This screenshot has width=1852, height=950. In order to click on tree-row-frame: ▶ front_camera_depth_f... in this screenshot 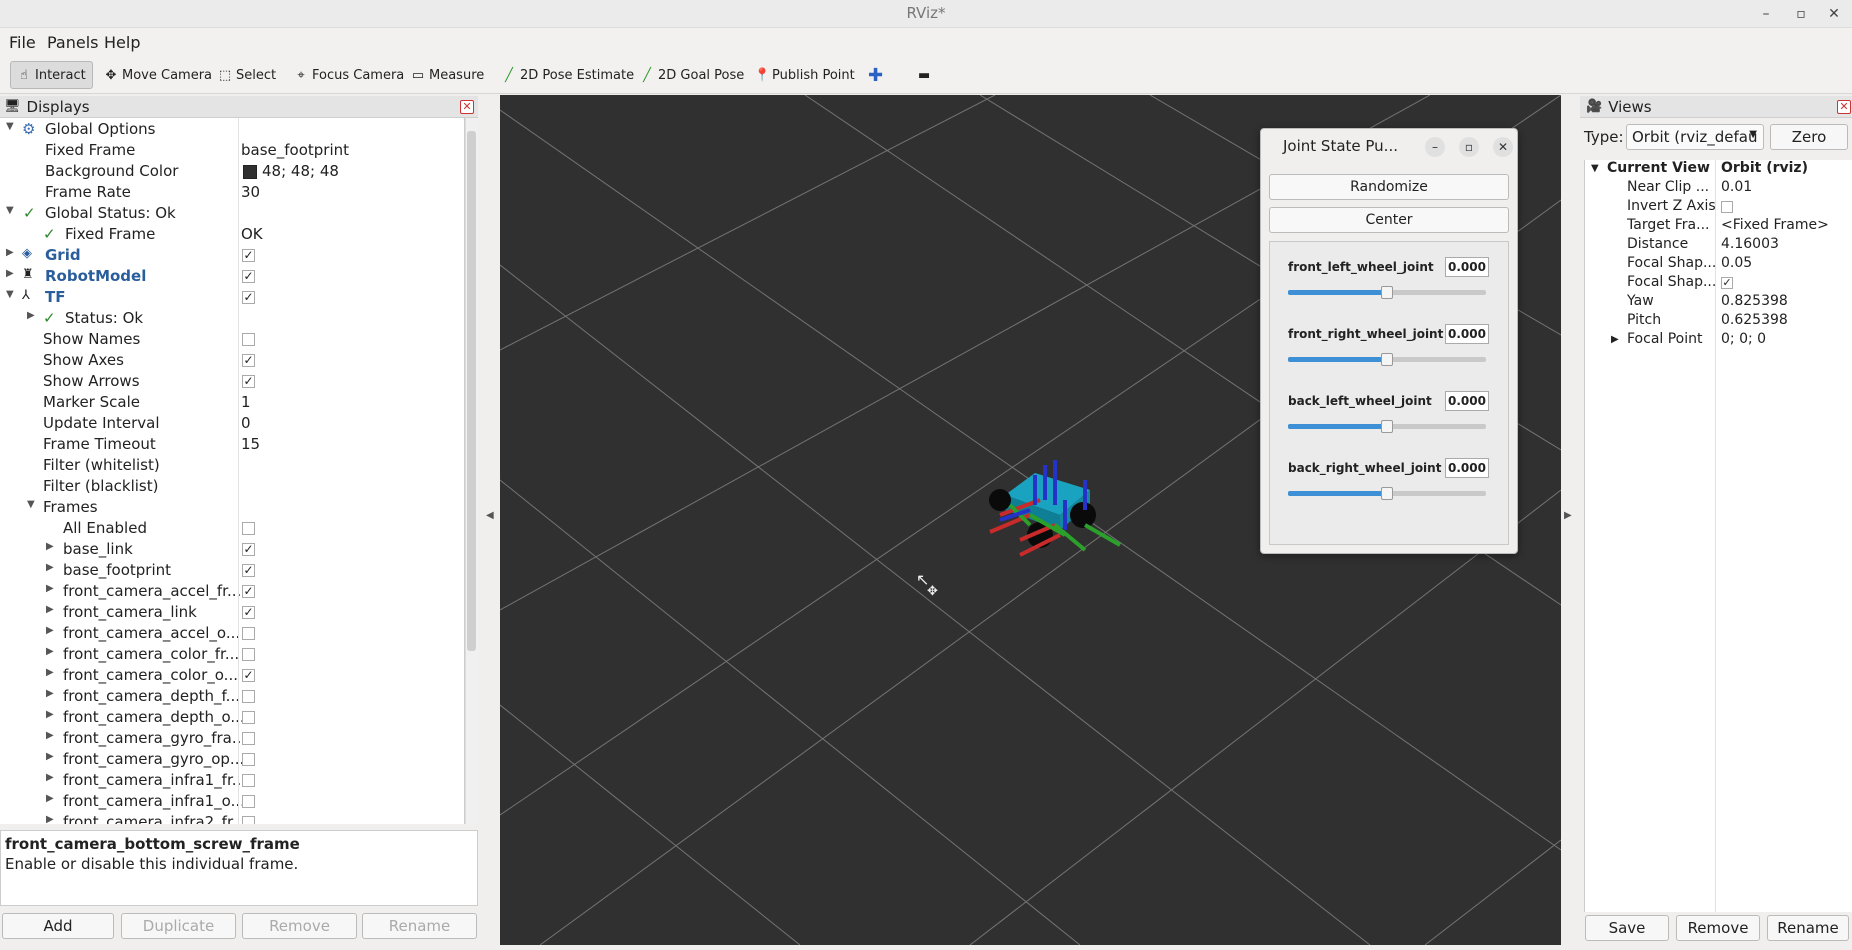, I will do `click(232, 696)`.